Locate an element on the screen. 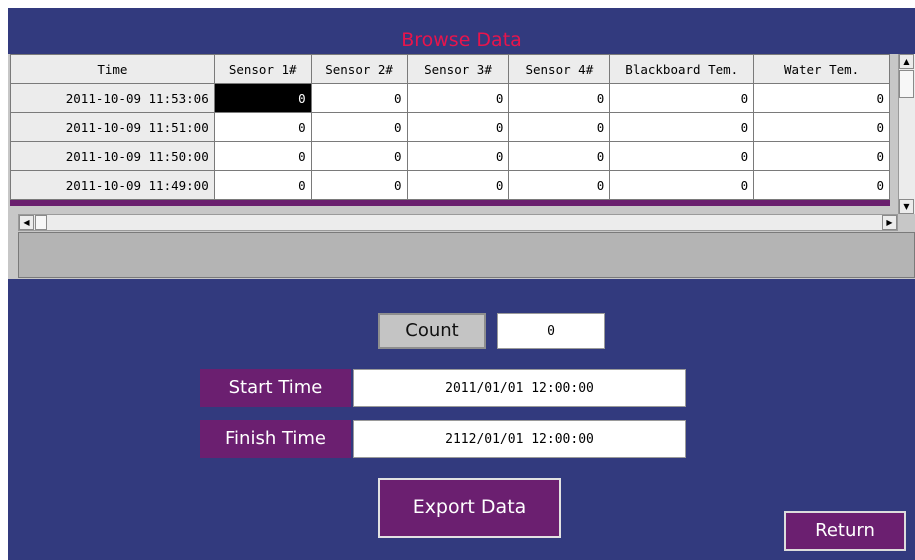 This screenshot has height=560, width=915. arrow-up-icon: ▲ is located at coordinates (906, 61).